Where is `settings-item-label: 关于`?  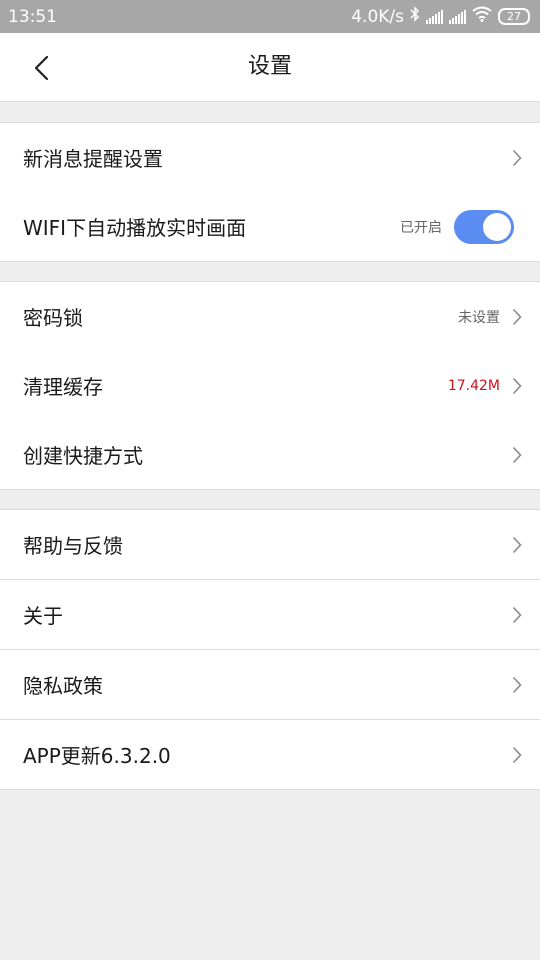 settings-item-label: 关于 is located at coordinates (43, 616).